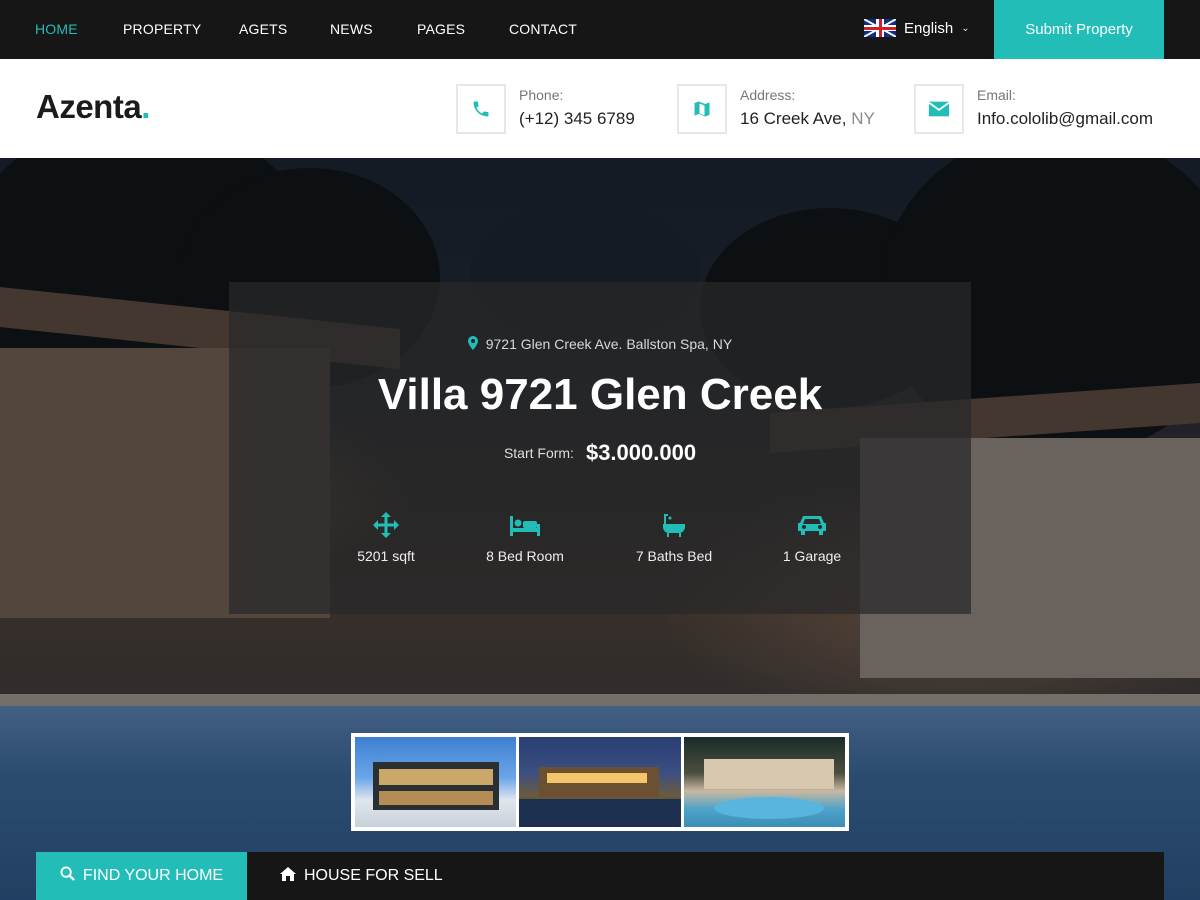  What do you see at coordinates (880, 28) in the screenshot?
I see `uk-flag-icon` at bounding box center [880, 28].